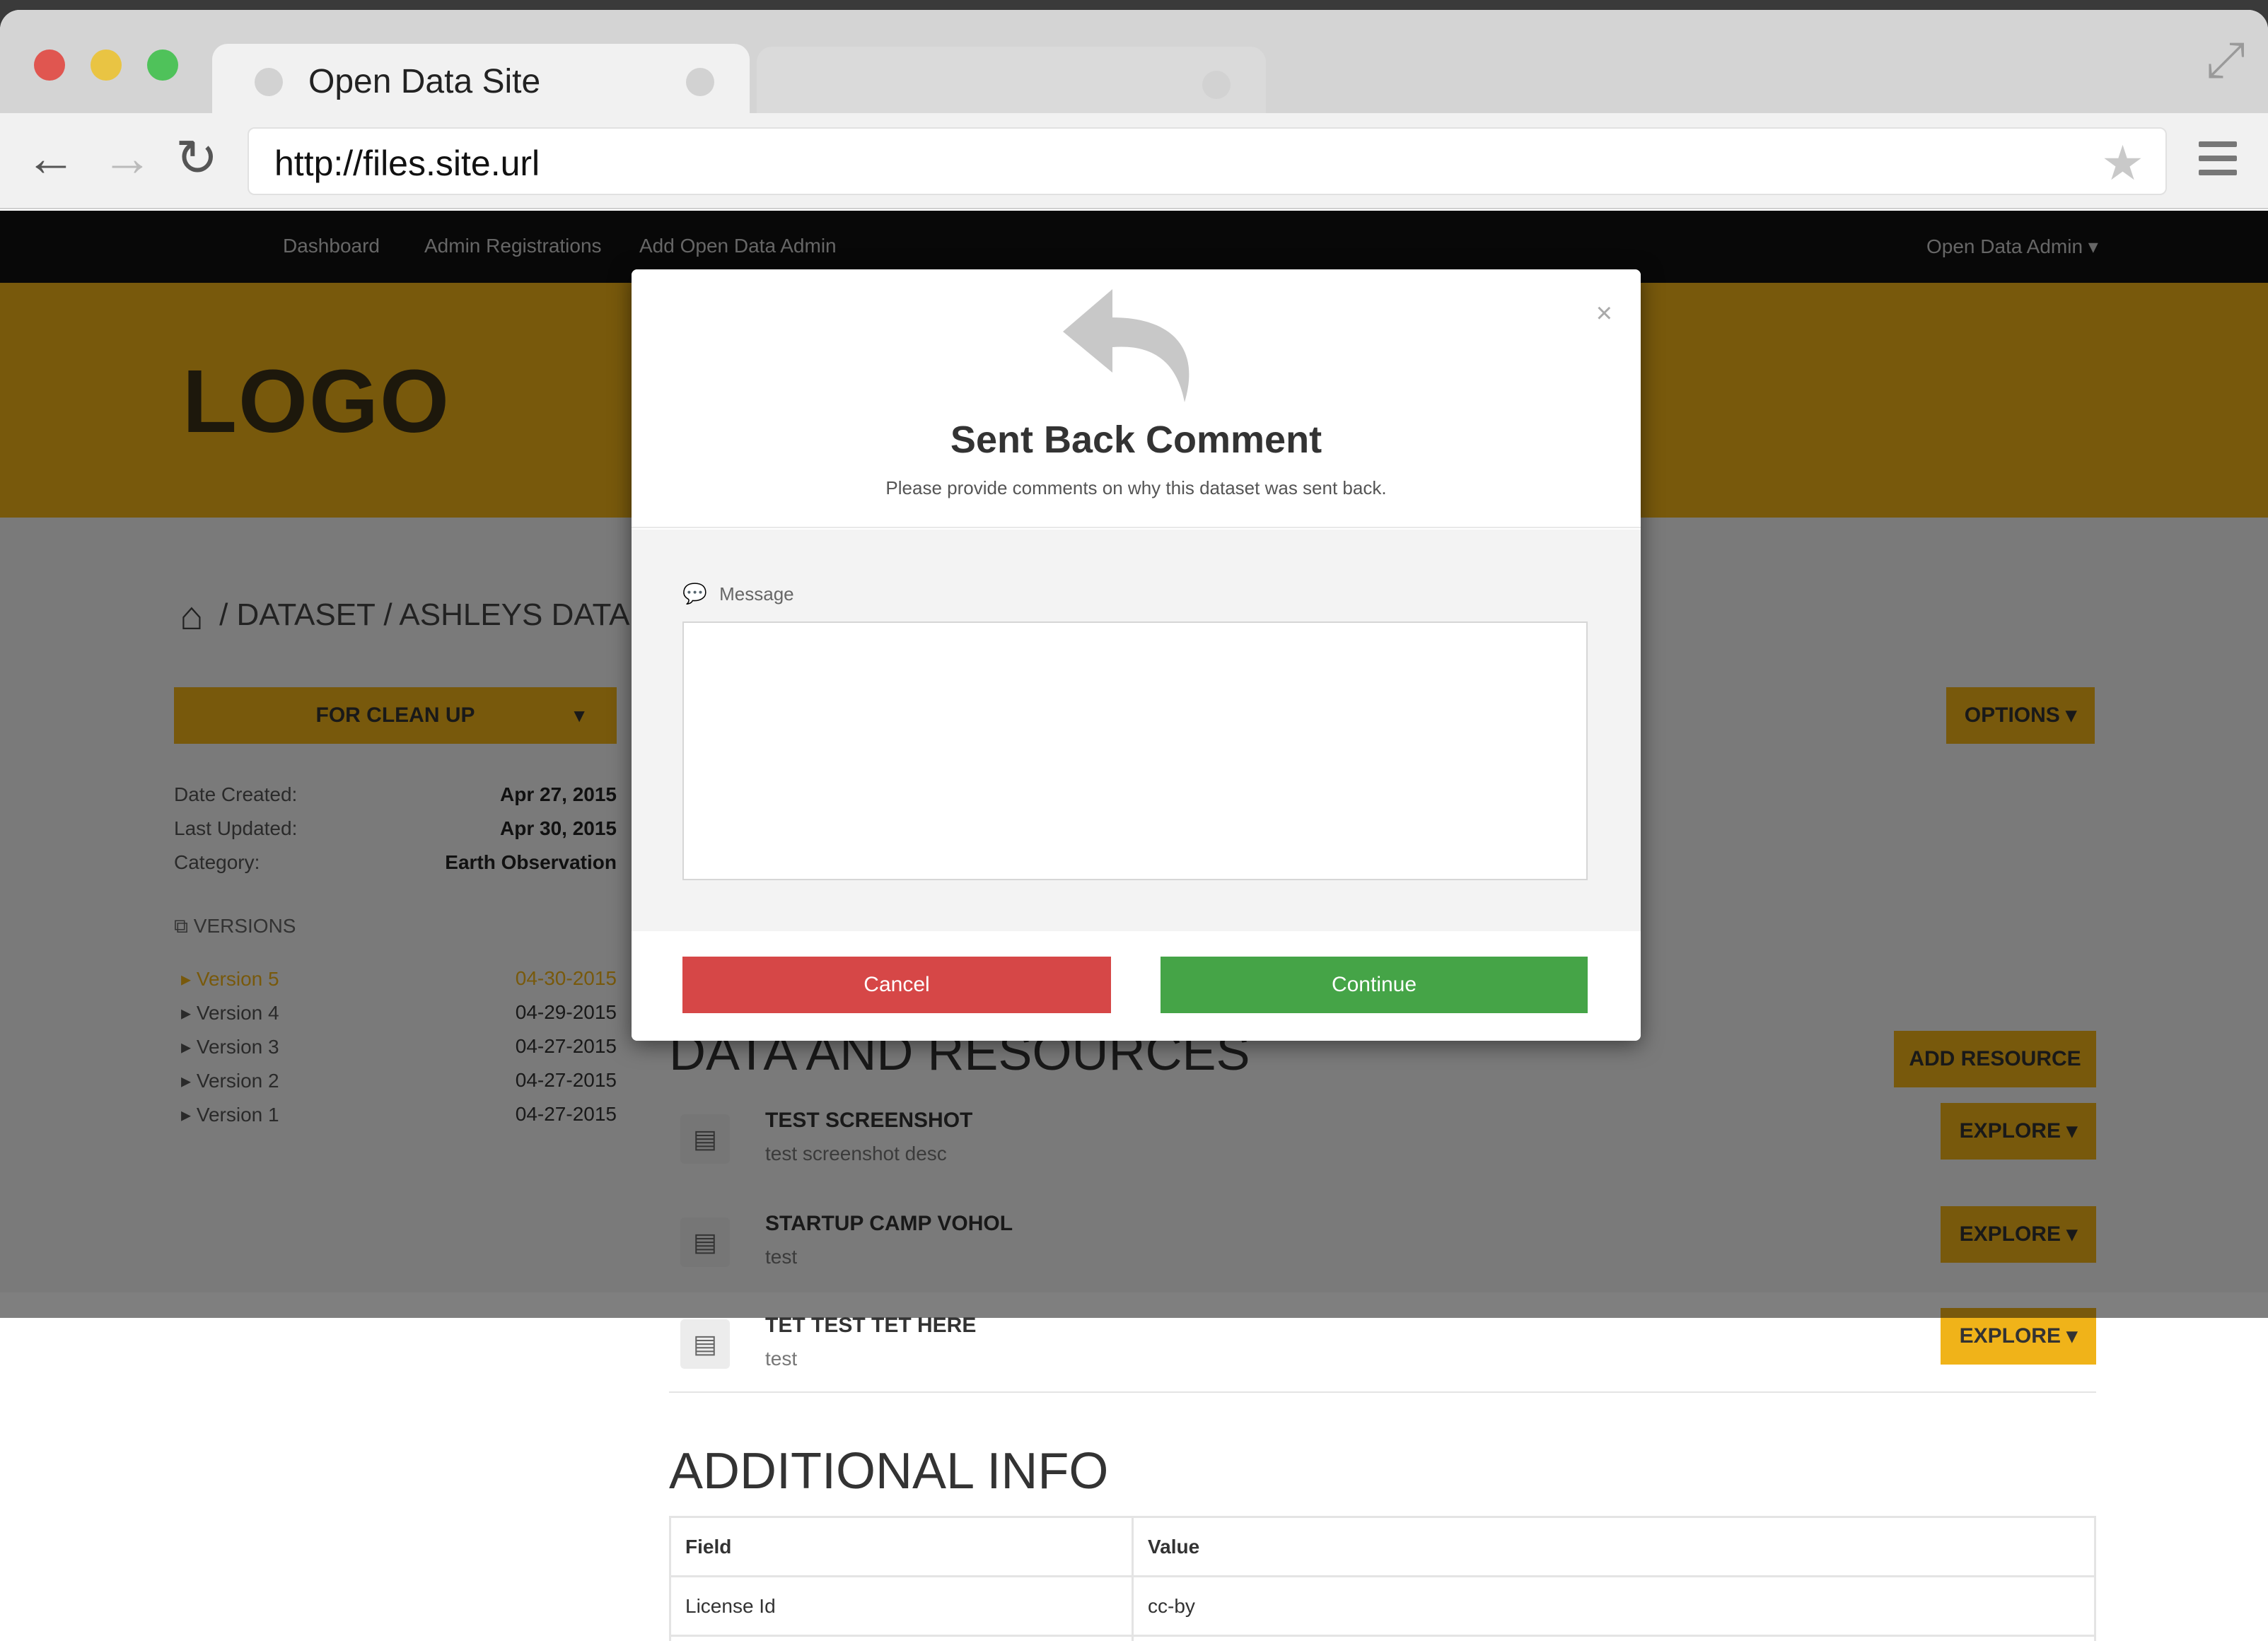  I want to click on fullscreen-icon: ⤢, so click(2225, 60).